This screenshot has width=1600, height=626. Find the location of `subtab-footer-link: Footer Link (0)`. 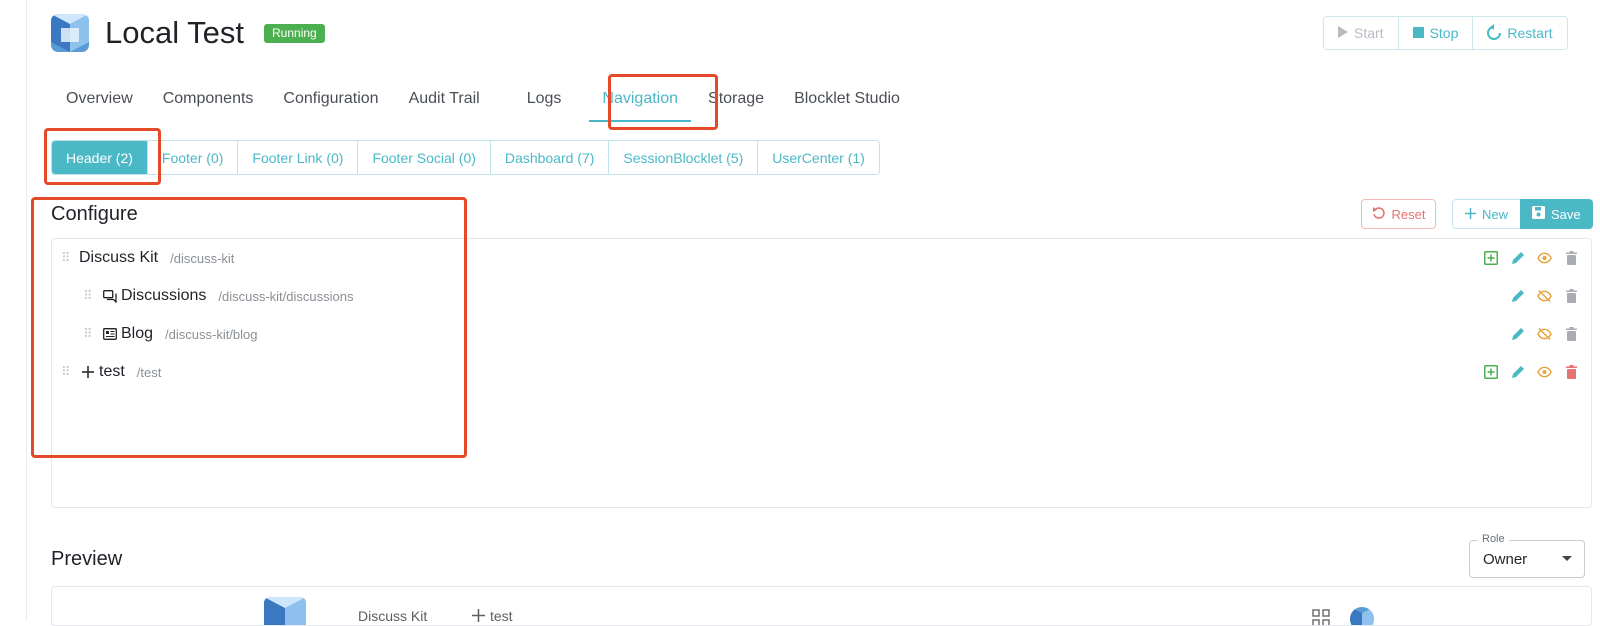

subtab-footer-link: Footer Link (0) is located at coordinates (298, 157).